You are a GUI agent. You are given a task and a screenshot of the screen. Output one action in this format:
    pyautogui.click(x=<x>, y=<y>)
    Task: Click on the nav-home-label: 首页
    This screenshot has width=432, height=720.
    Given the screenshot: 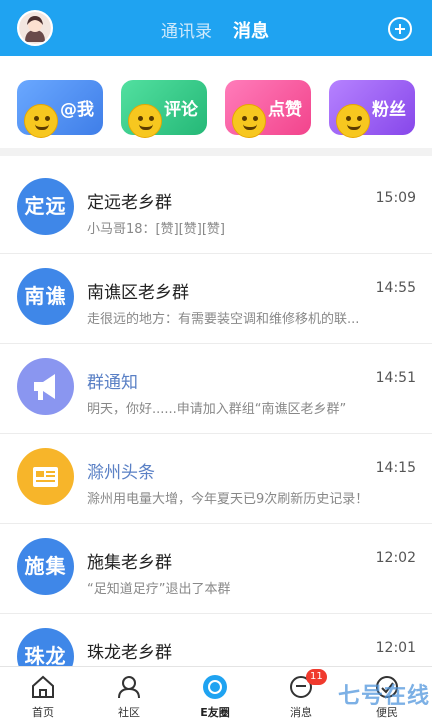 What is the action you would take?
    pyautogui.click(x=43, y=712)
    